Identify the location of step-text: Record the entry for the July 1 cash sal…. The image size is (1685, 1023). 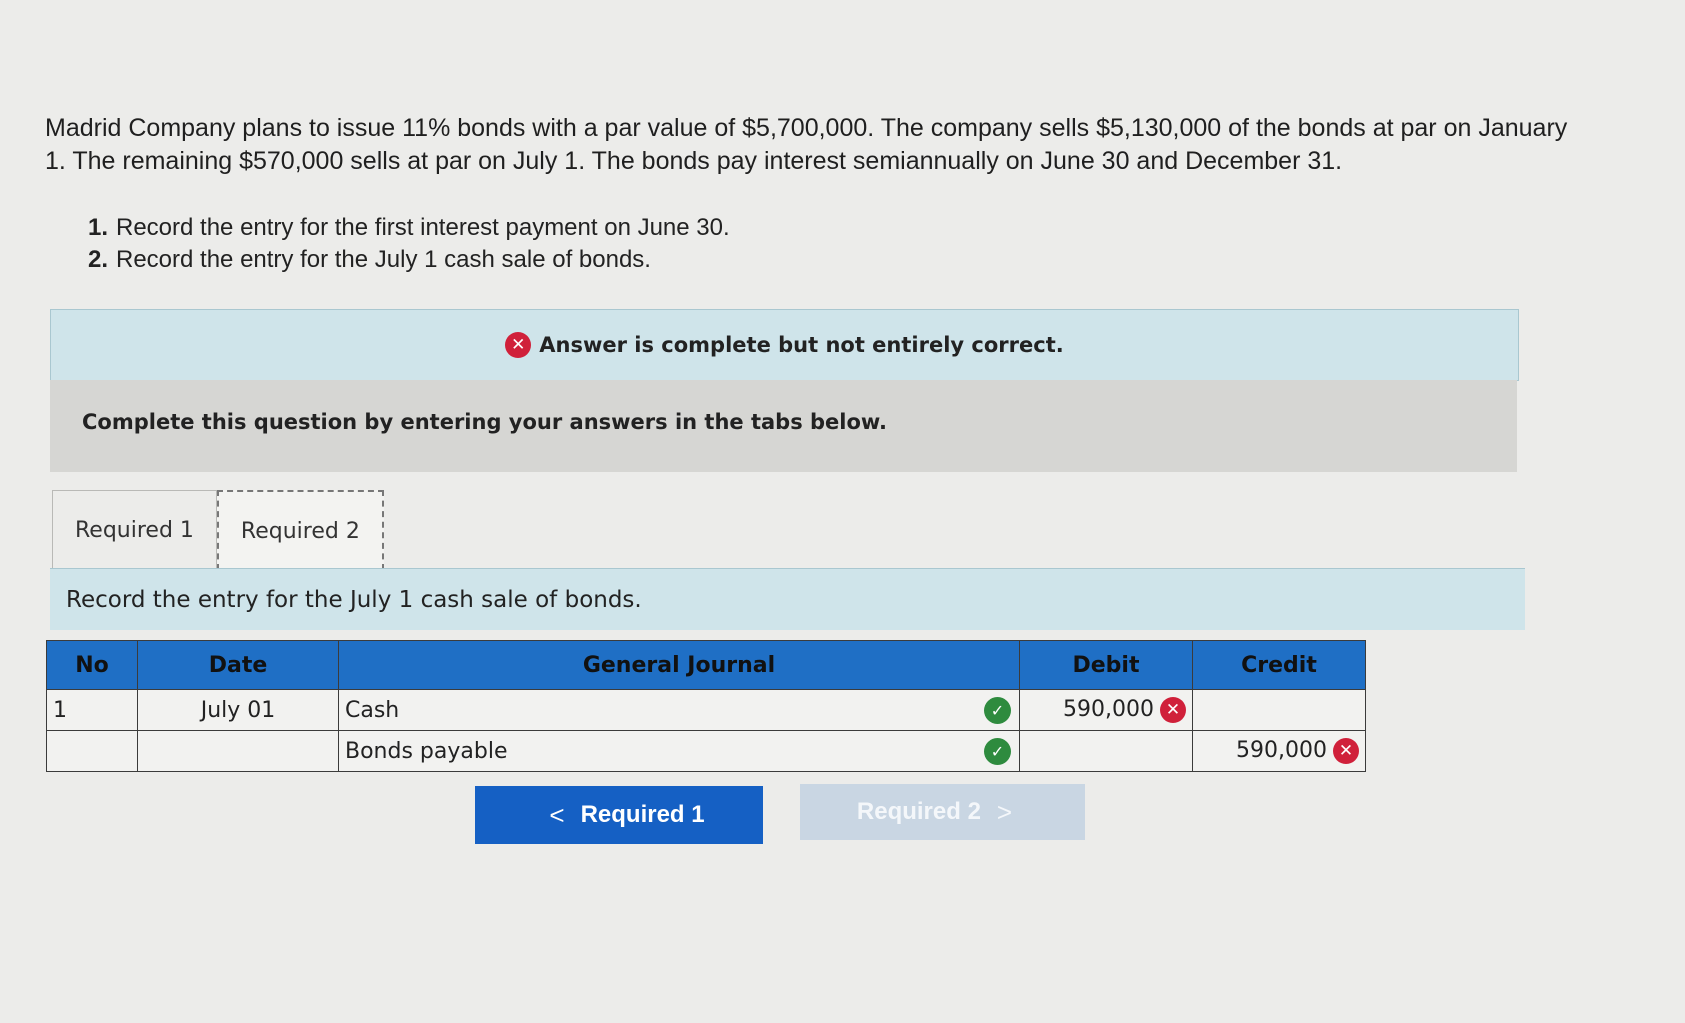
(383, 259).